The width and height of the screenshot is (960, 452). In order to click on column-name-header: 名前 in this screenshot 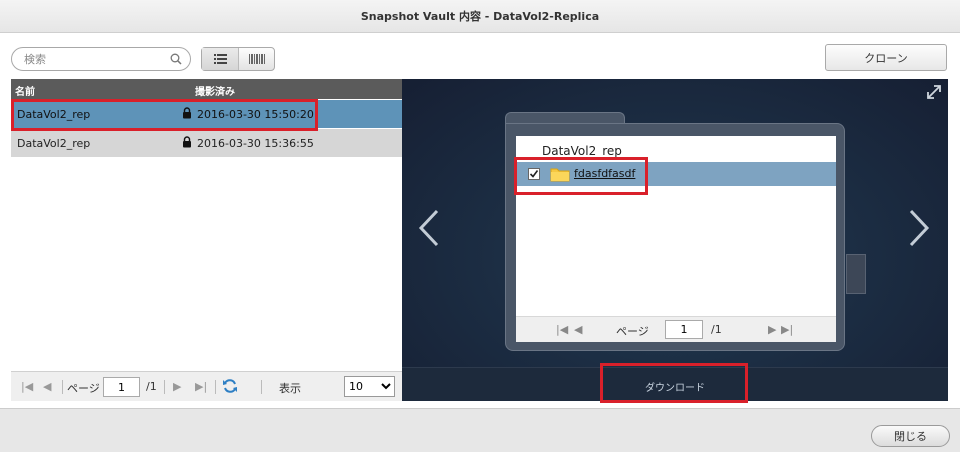, I will do `click(25, 90)`.